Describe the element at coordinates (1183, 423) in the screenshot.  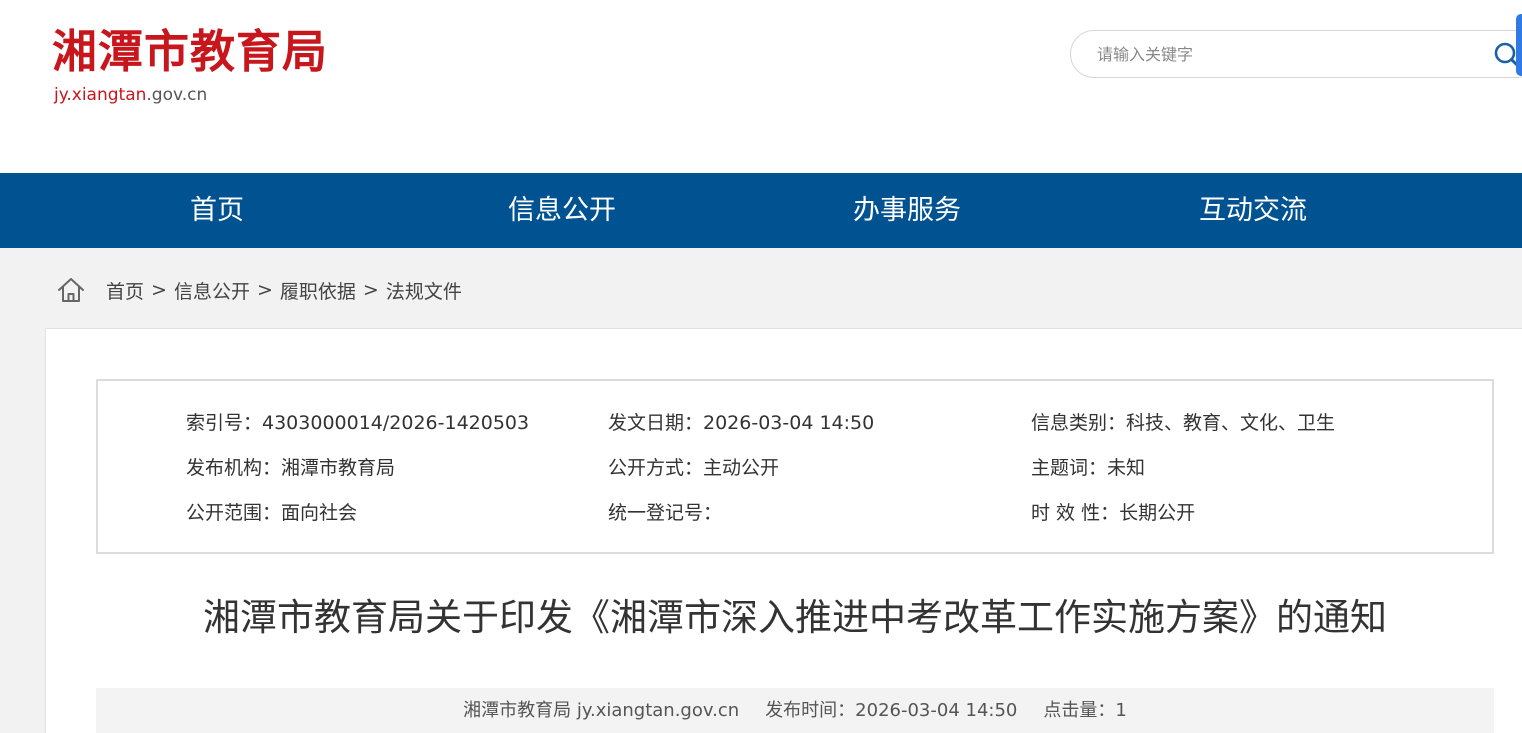
I see `meta-category: 信息类别：科技、教育、文化、卫生` at that location.